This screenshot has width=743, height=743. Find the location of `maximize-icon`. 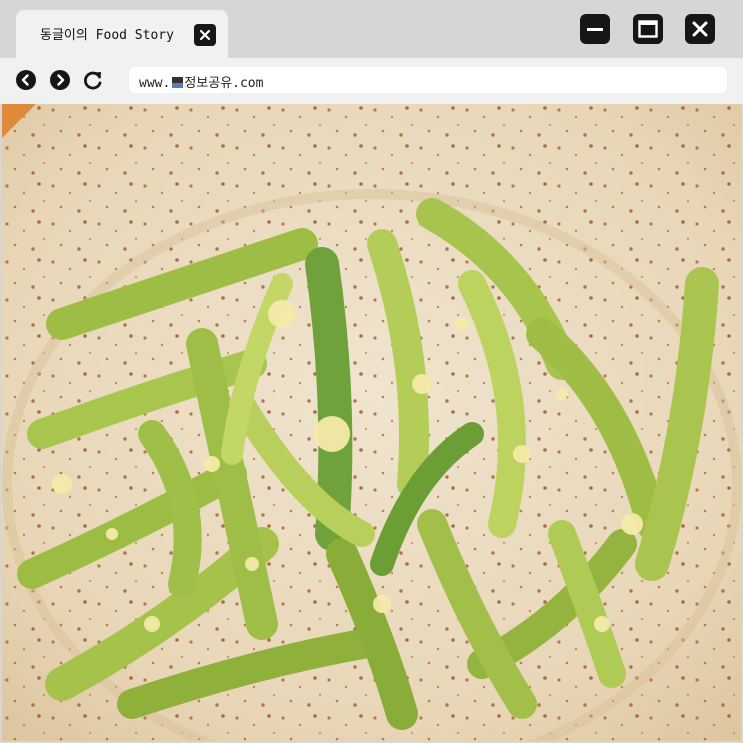

maximize-icon is located at coordinates (648, 29).